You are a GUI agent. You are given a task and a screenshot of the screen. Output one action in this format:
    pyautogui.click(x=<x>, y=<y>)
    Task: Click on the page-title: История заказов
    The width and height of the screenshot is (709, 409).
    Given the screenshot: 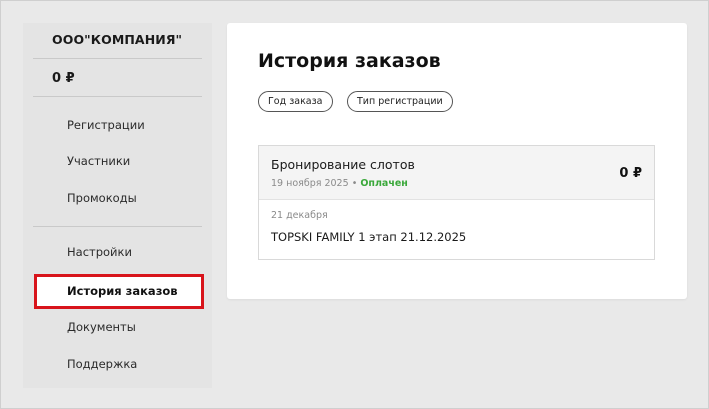 What is the action you would take?
    pyautogui.click(x=349, y=61)
    